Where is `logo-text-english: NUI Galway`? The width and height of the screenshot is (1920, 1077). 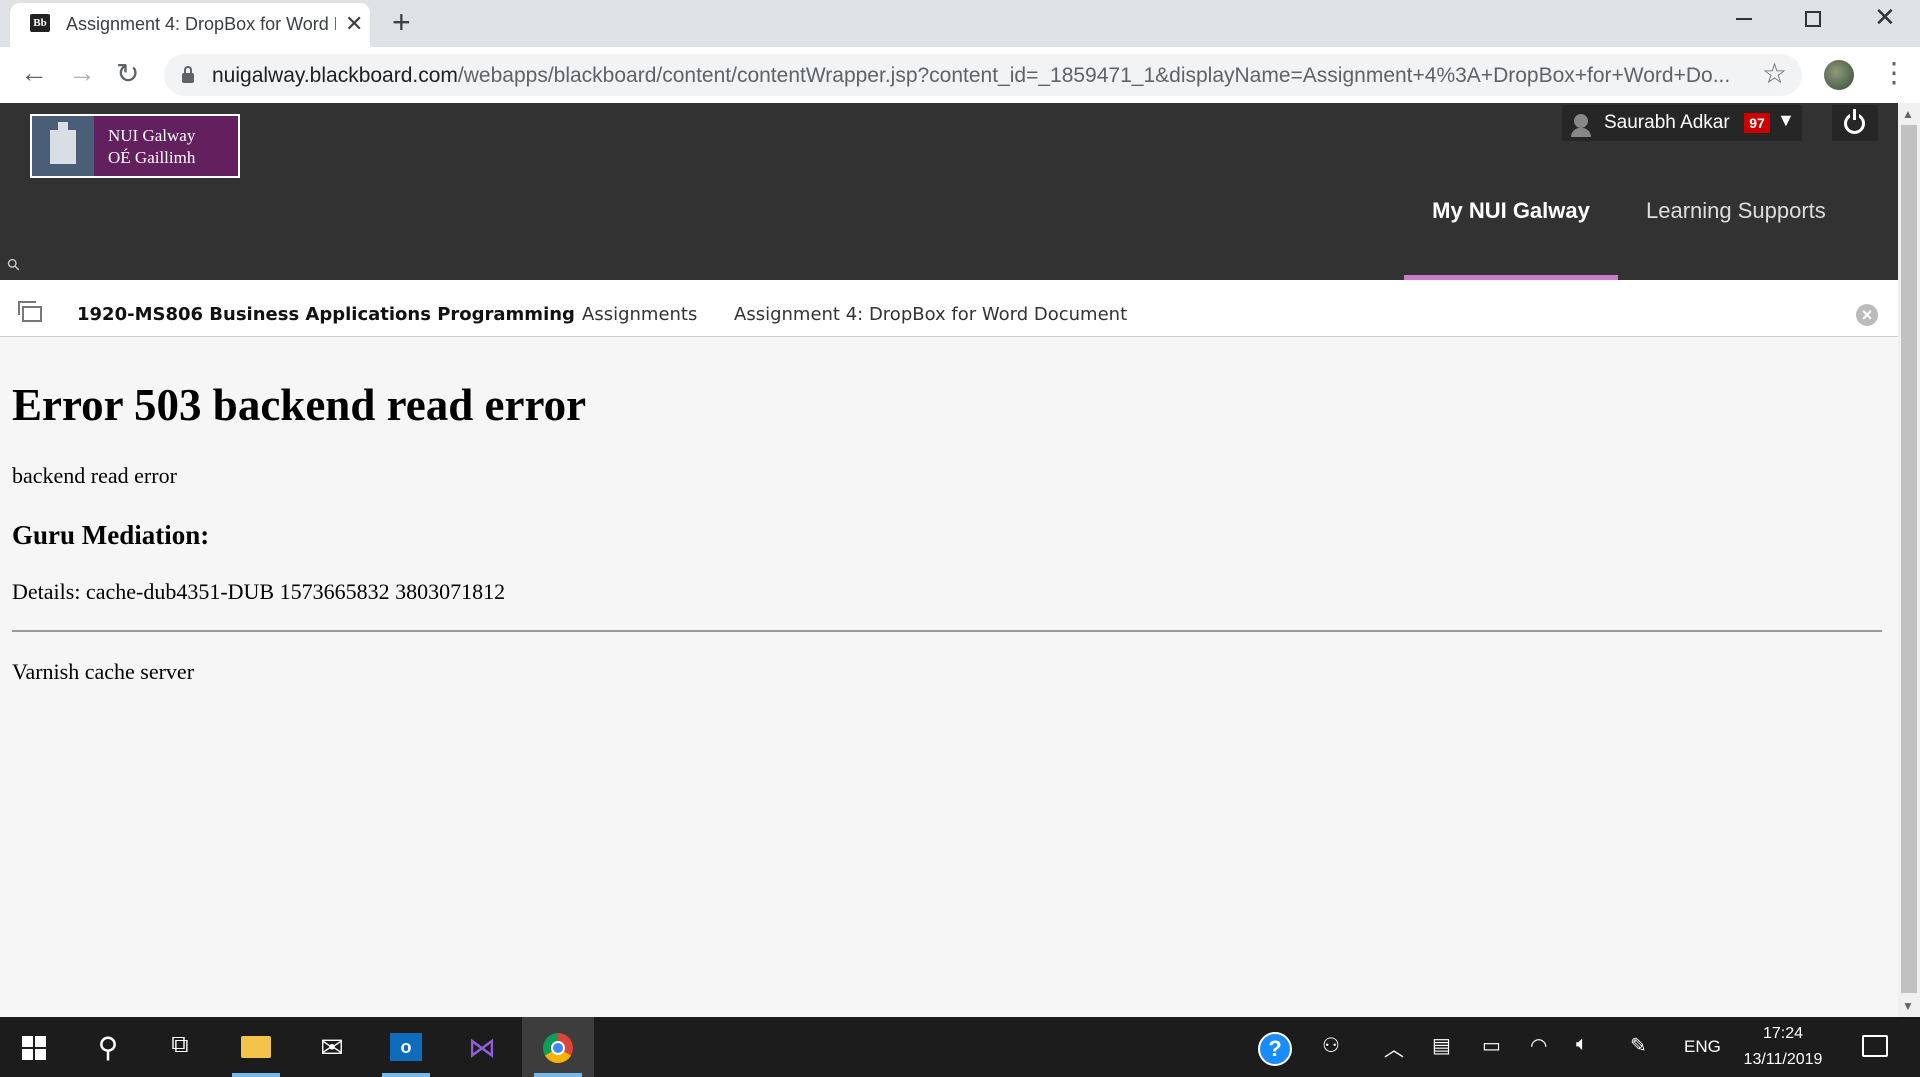 logo-text-english: NUI Galway is located at coordinates (152, 135).